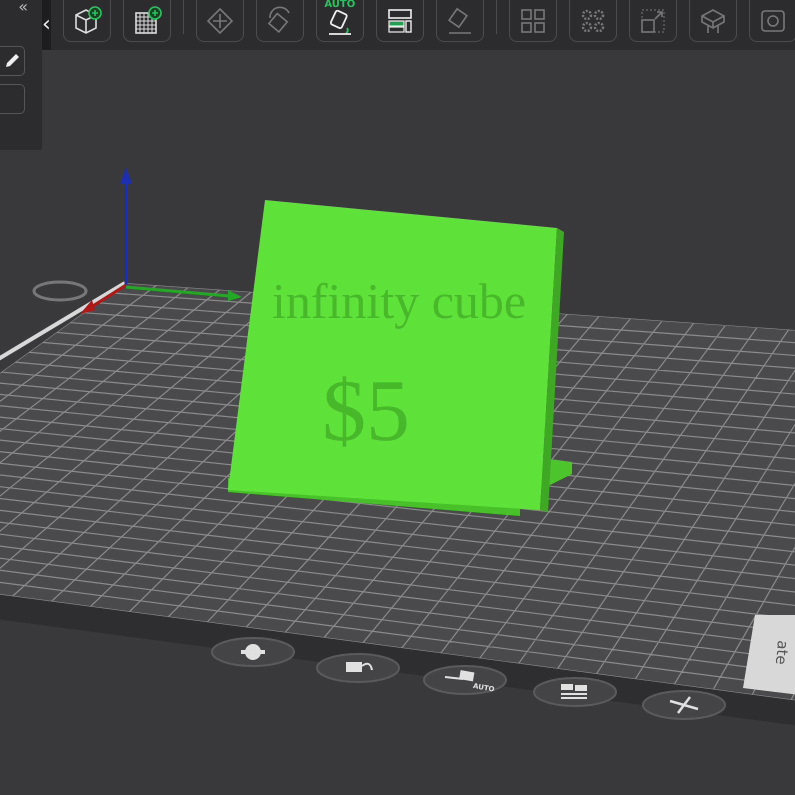 Image resolution: width=795 pixels, height=795 pixels. Describe the element at coordinates (532, 21) in the screenshot. I see `split-grid-button` at that location.